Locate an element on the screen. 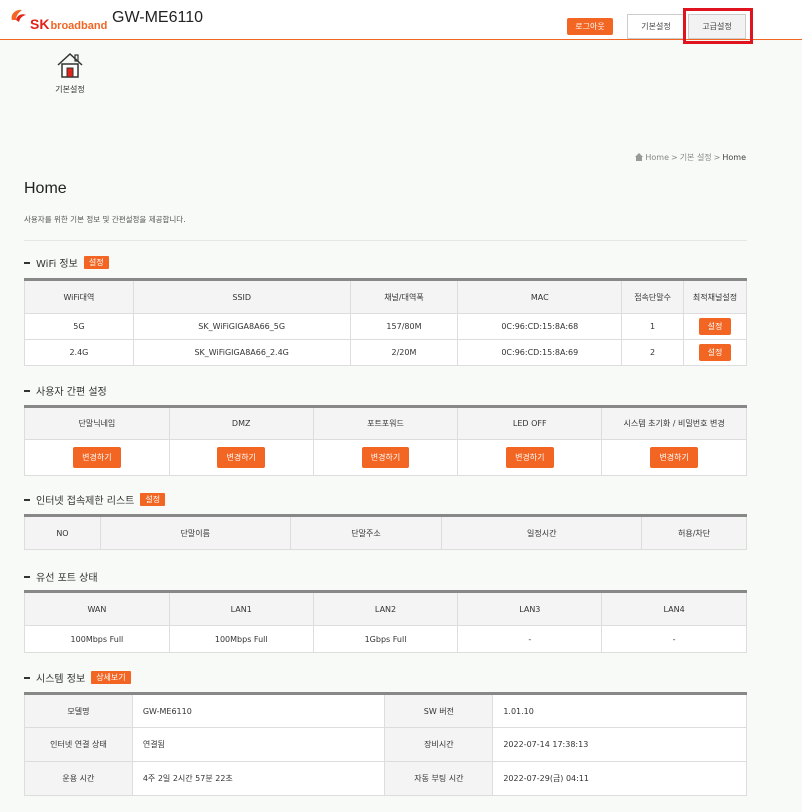 The width and height of the screenshot is (802, 812). table-header-row: NO 단말이름 단말주소 일정시간 허용/차단 is located at coordinates (385, 532).